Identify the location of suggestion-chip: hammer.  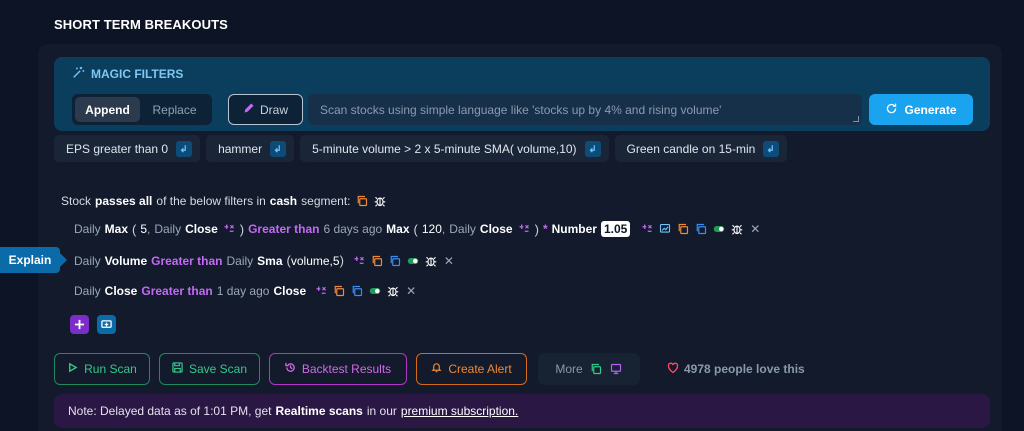
(250, 148).